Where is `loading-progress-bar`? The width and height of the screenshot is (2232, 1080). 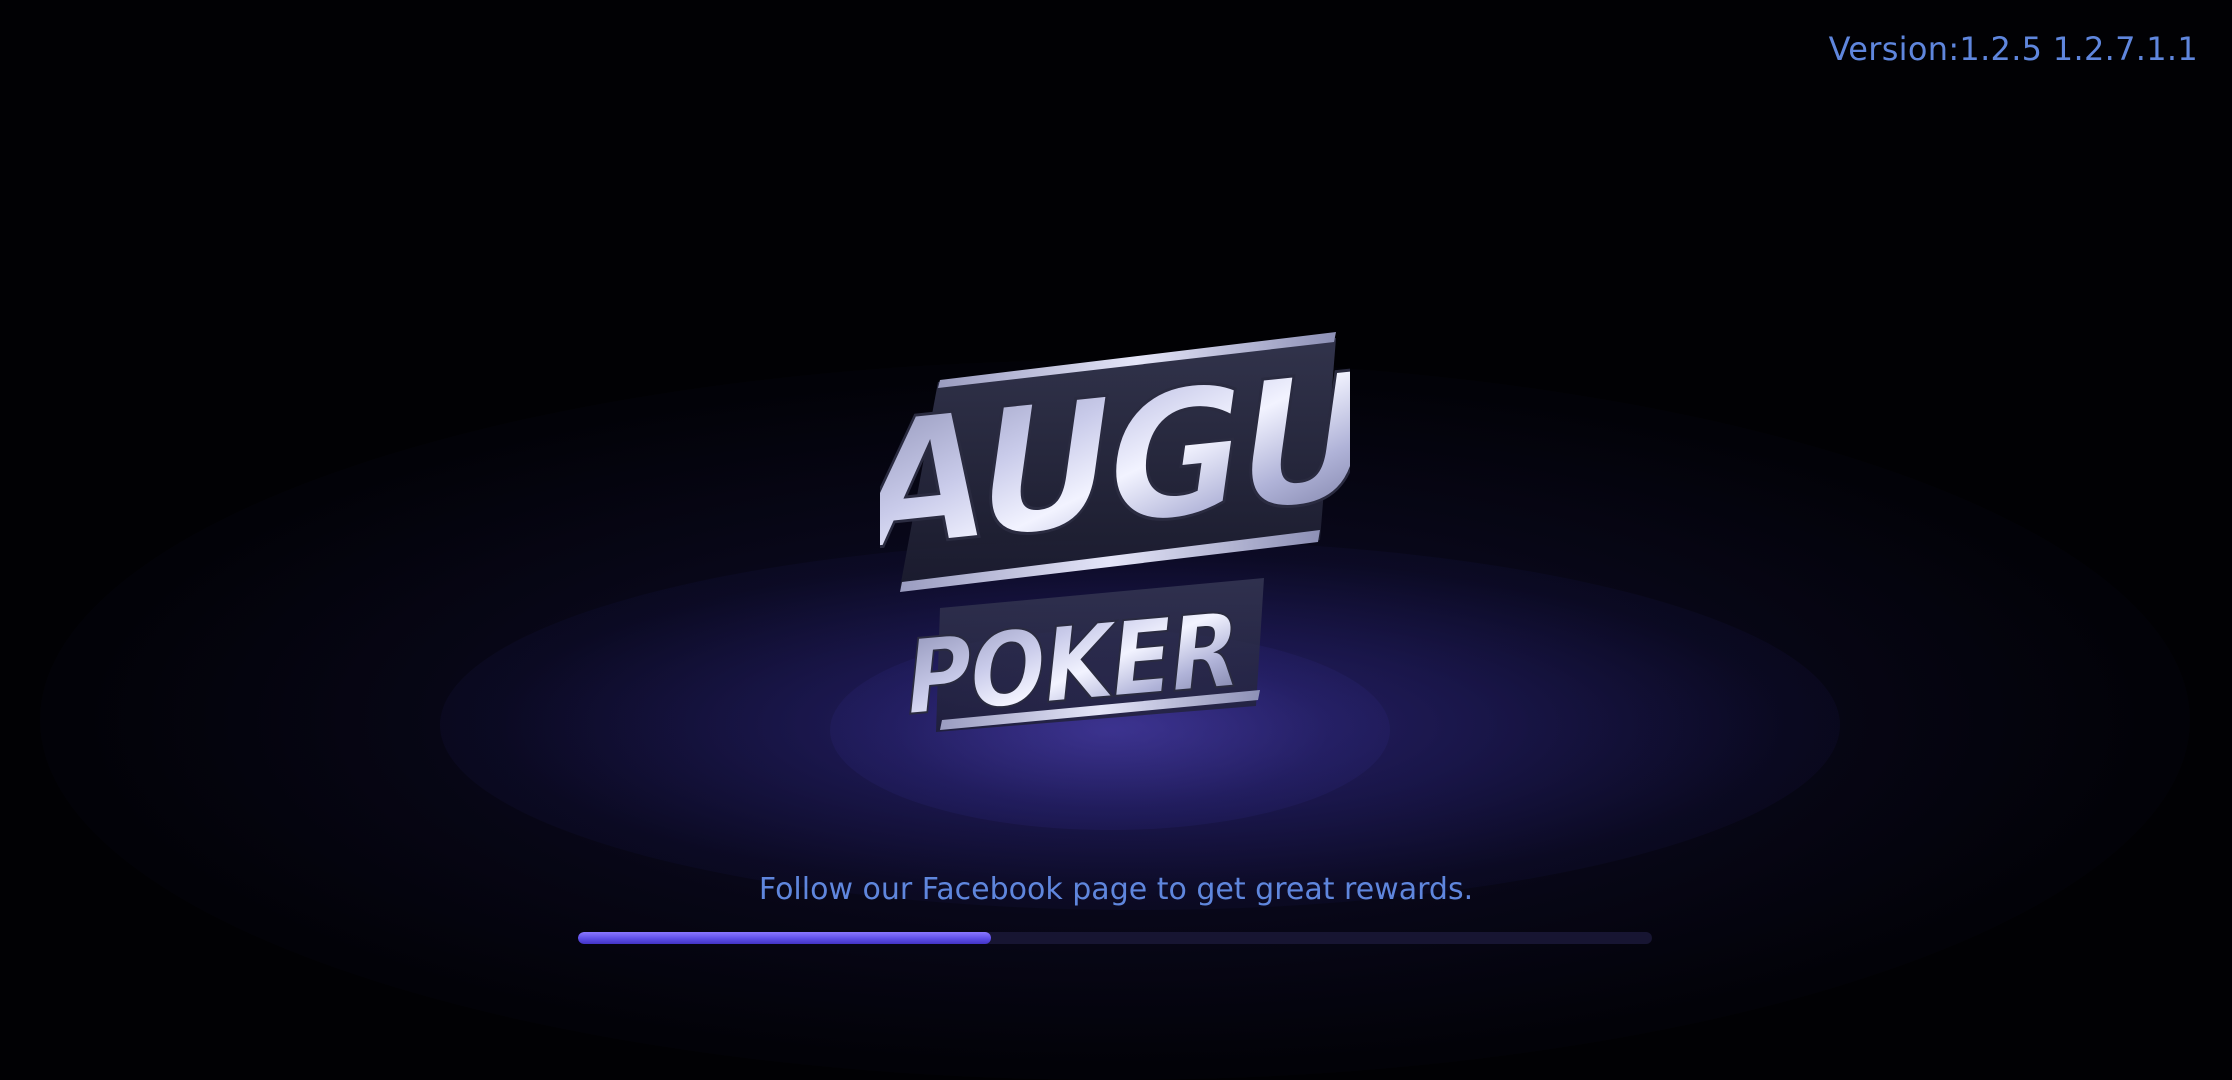
loading-progress-bar is located at coordinates (1115, 938).